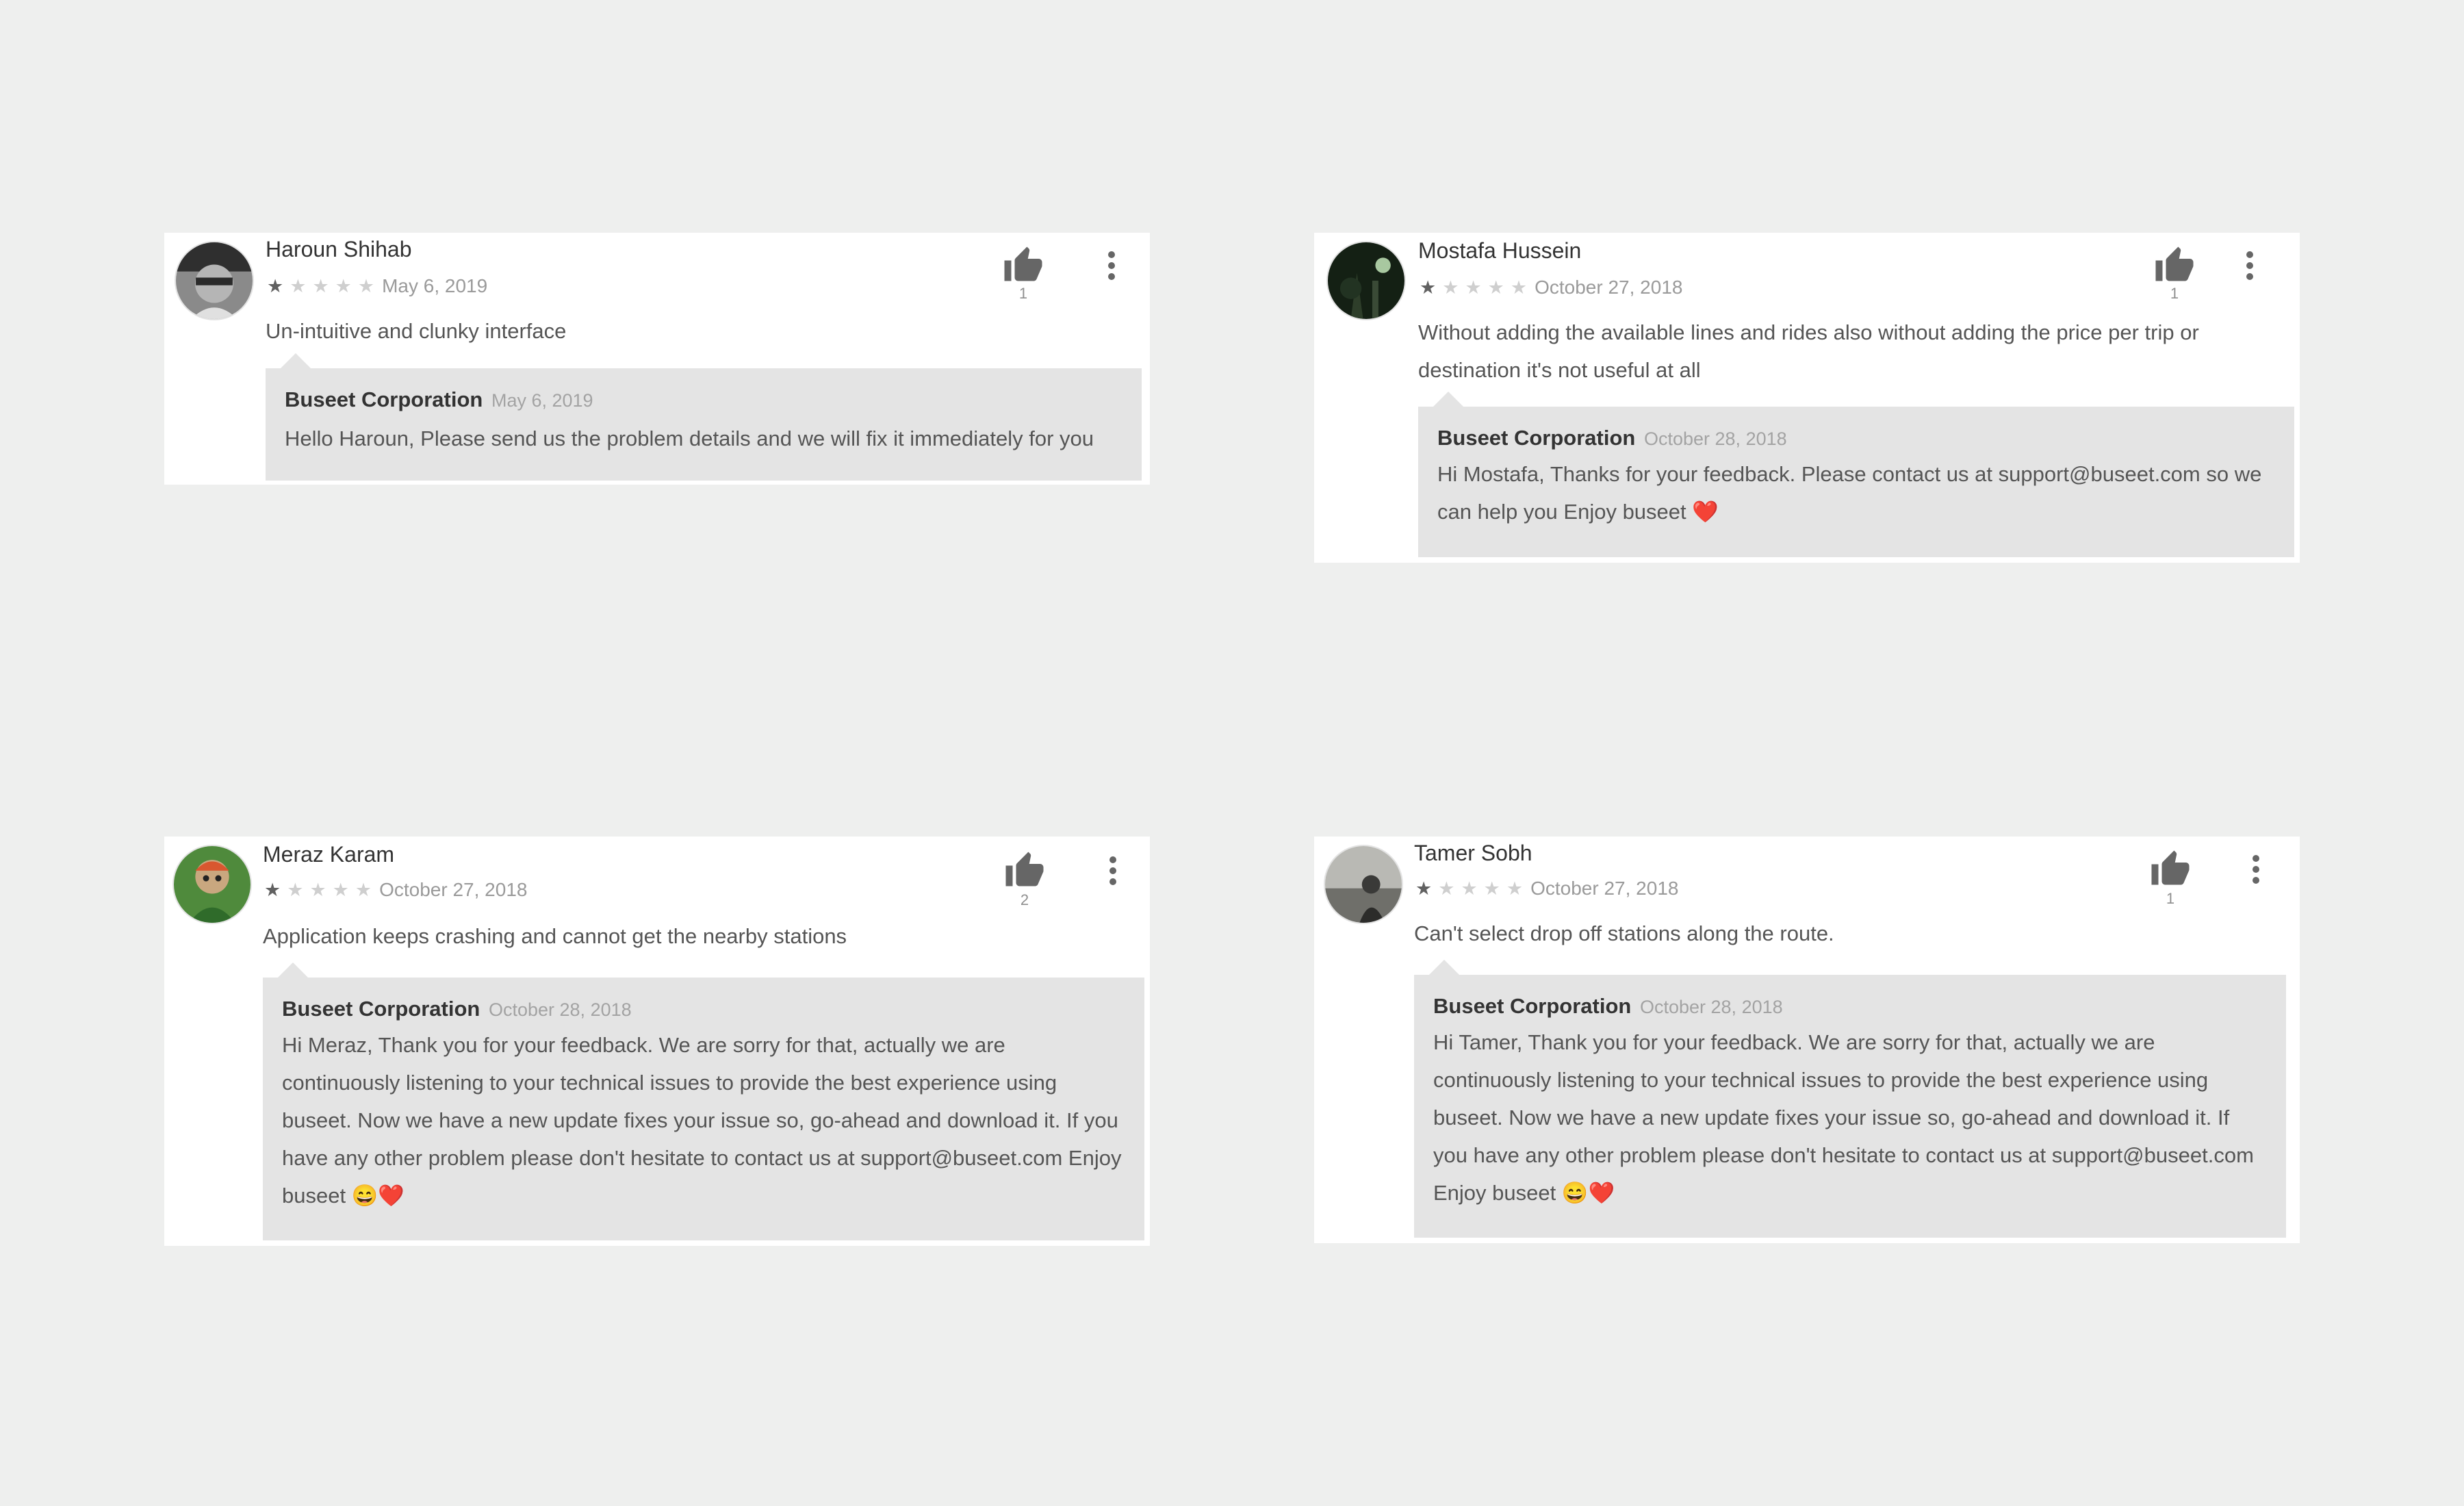 The height and width of the screenshot is (1506, 2464). I want to click on helpful-count: 2, so click(1024, 900).